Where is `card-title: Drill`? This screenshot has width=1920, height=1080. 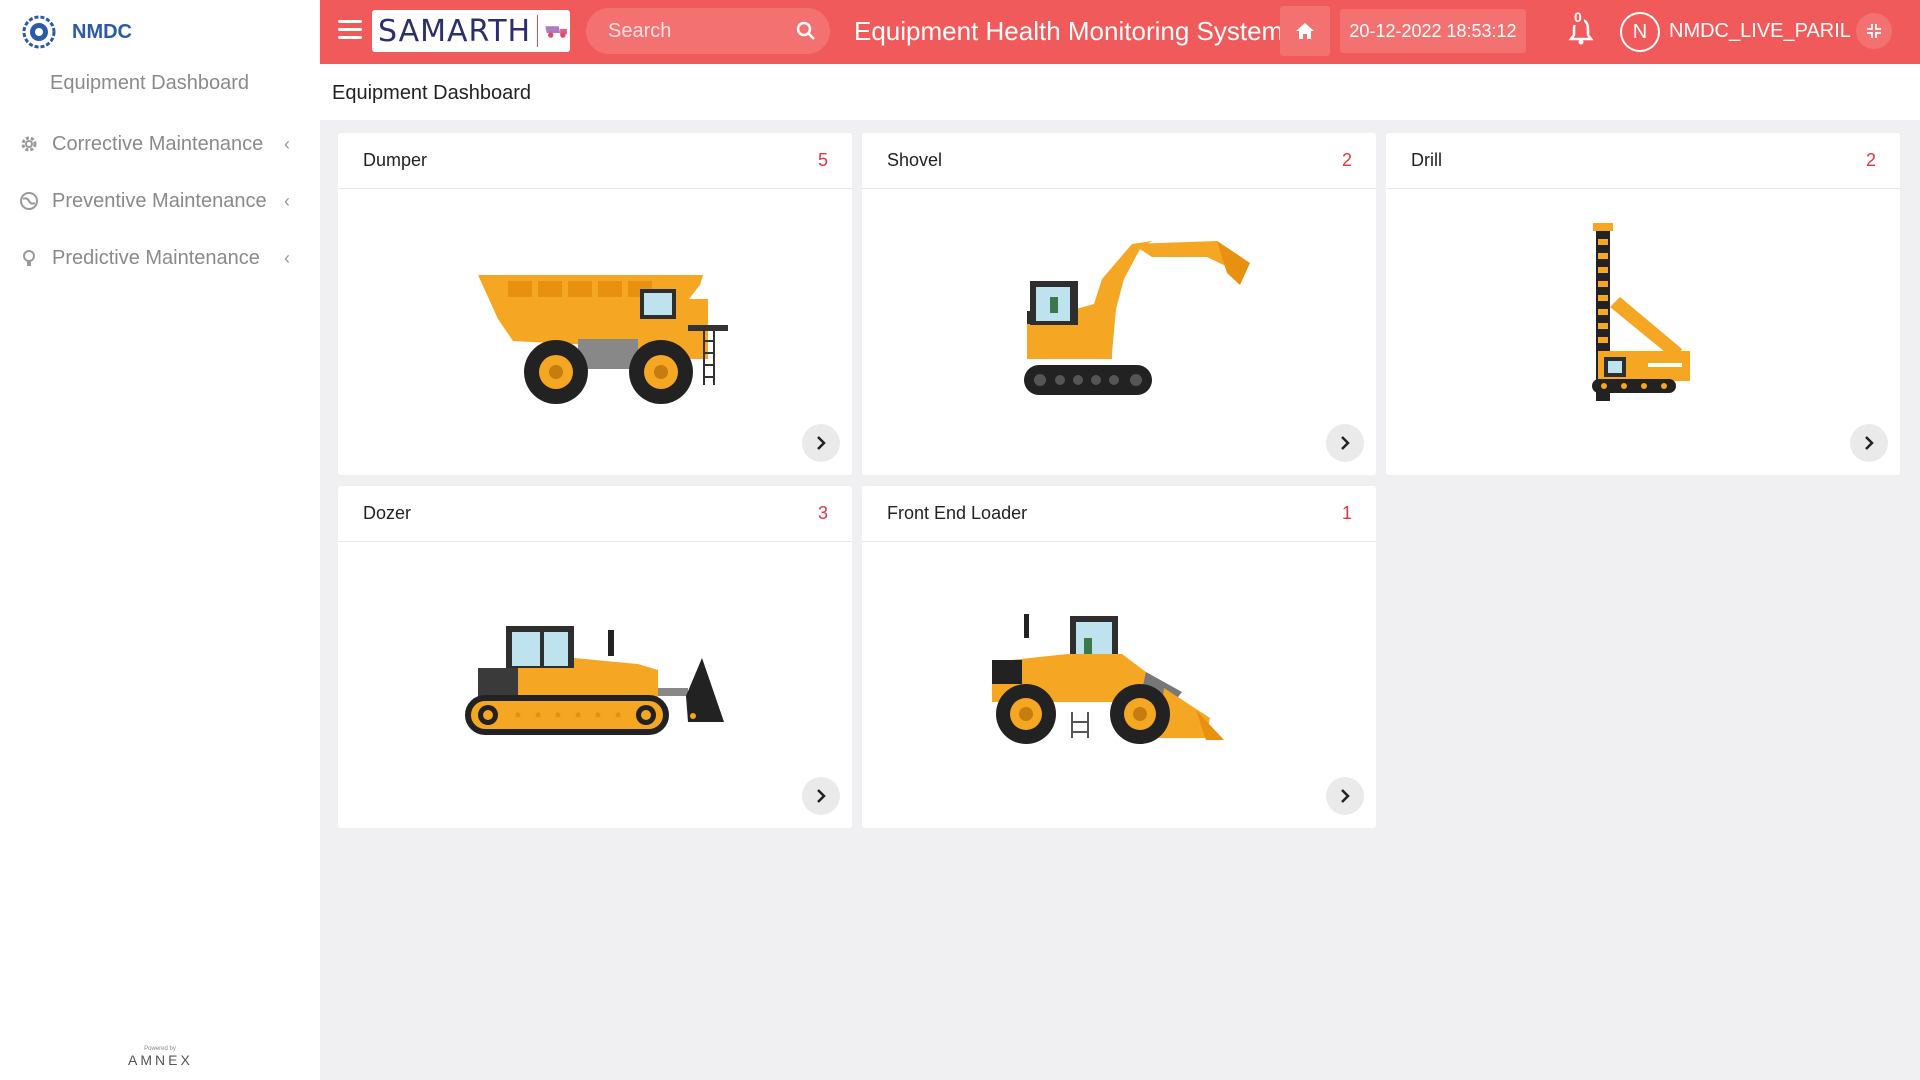 card-title: Drill is located at coordinates (1426, 160).